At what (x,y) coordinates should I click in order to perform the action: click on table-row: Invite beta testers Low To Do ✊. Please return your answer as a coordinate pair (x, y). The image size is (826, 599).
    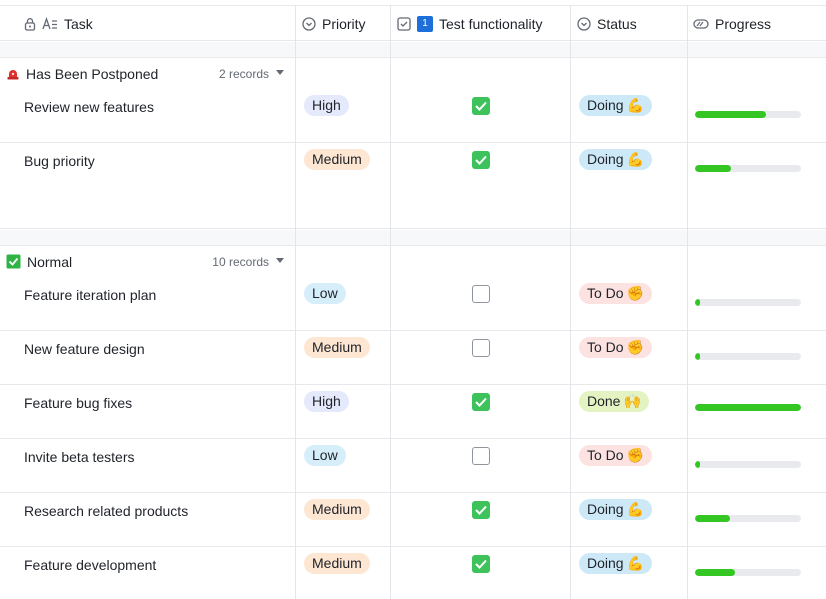
    Looking at the image, I should click on (413, 466).